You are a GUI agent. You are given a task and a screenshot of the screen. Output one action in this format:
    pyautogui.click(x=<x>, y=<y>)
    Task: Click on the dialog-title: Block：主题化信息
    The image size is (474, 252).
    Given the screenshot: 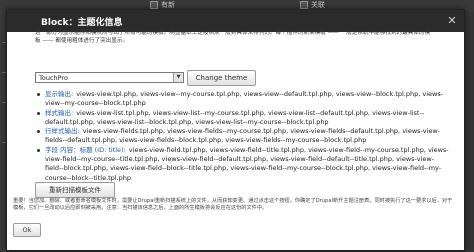 What is the action you would take?
    pyautogui.click(x=82, y=23)
    